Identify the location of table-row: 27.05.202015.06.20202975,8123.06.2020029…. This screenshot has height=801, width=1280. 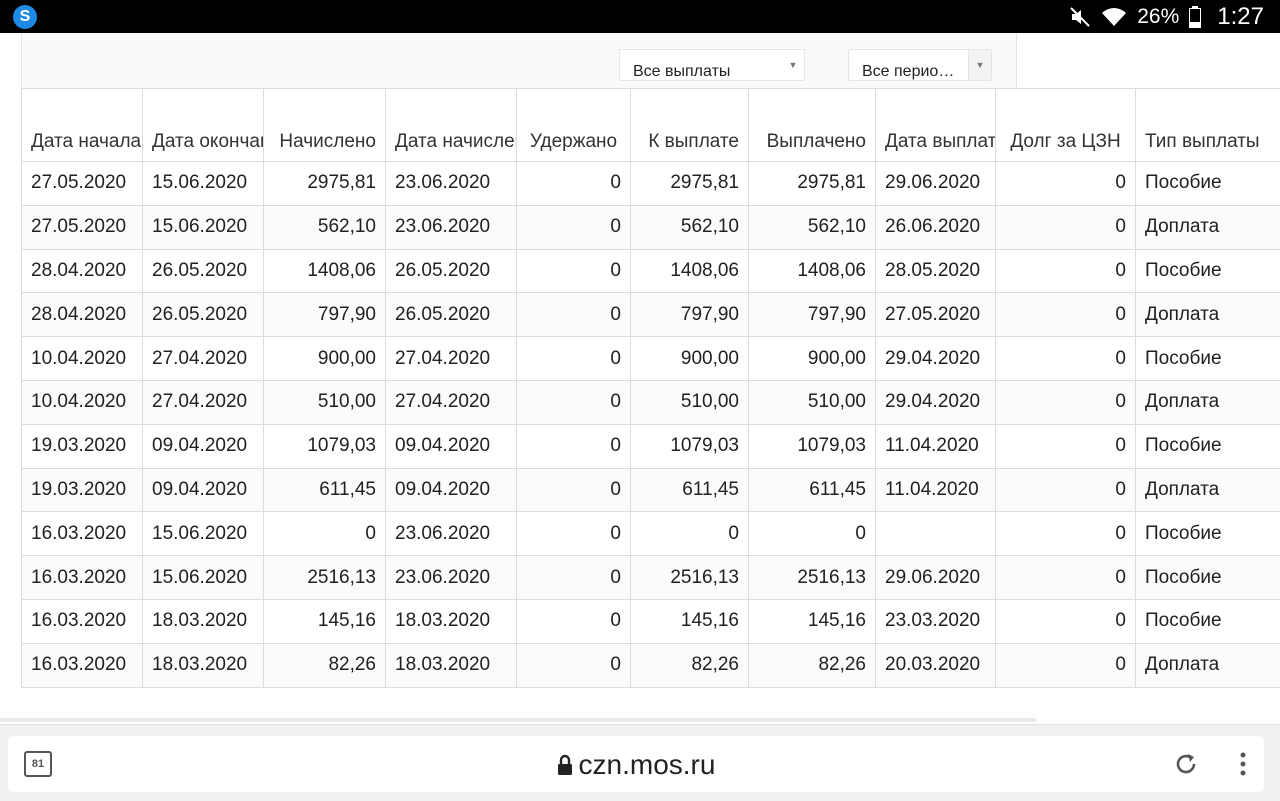
(651, 184).